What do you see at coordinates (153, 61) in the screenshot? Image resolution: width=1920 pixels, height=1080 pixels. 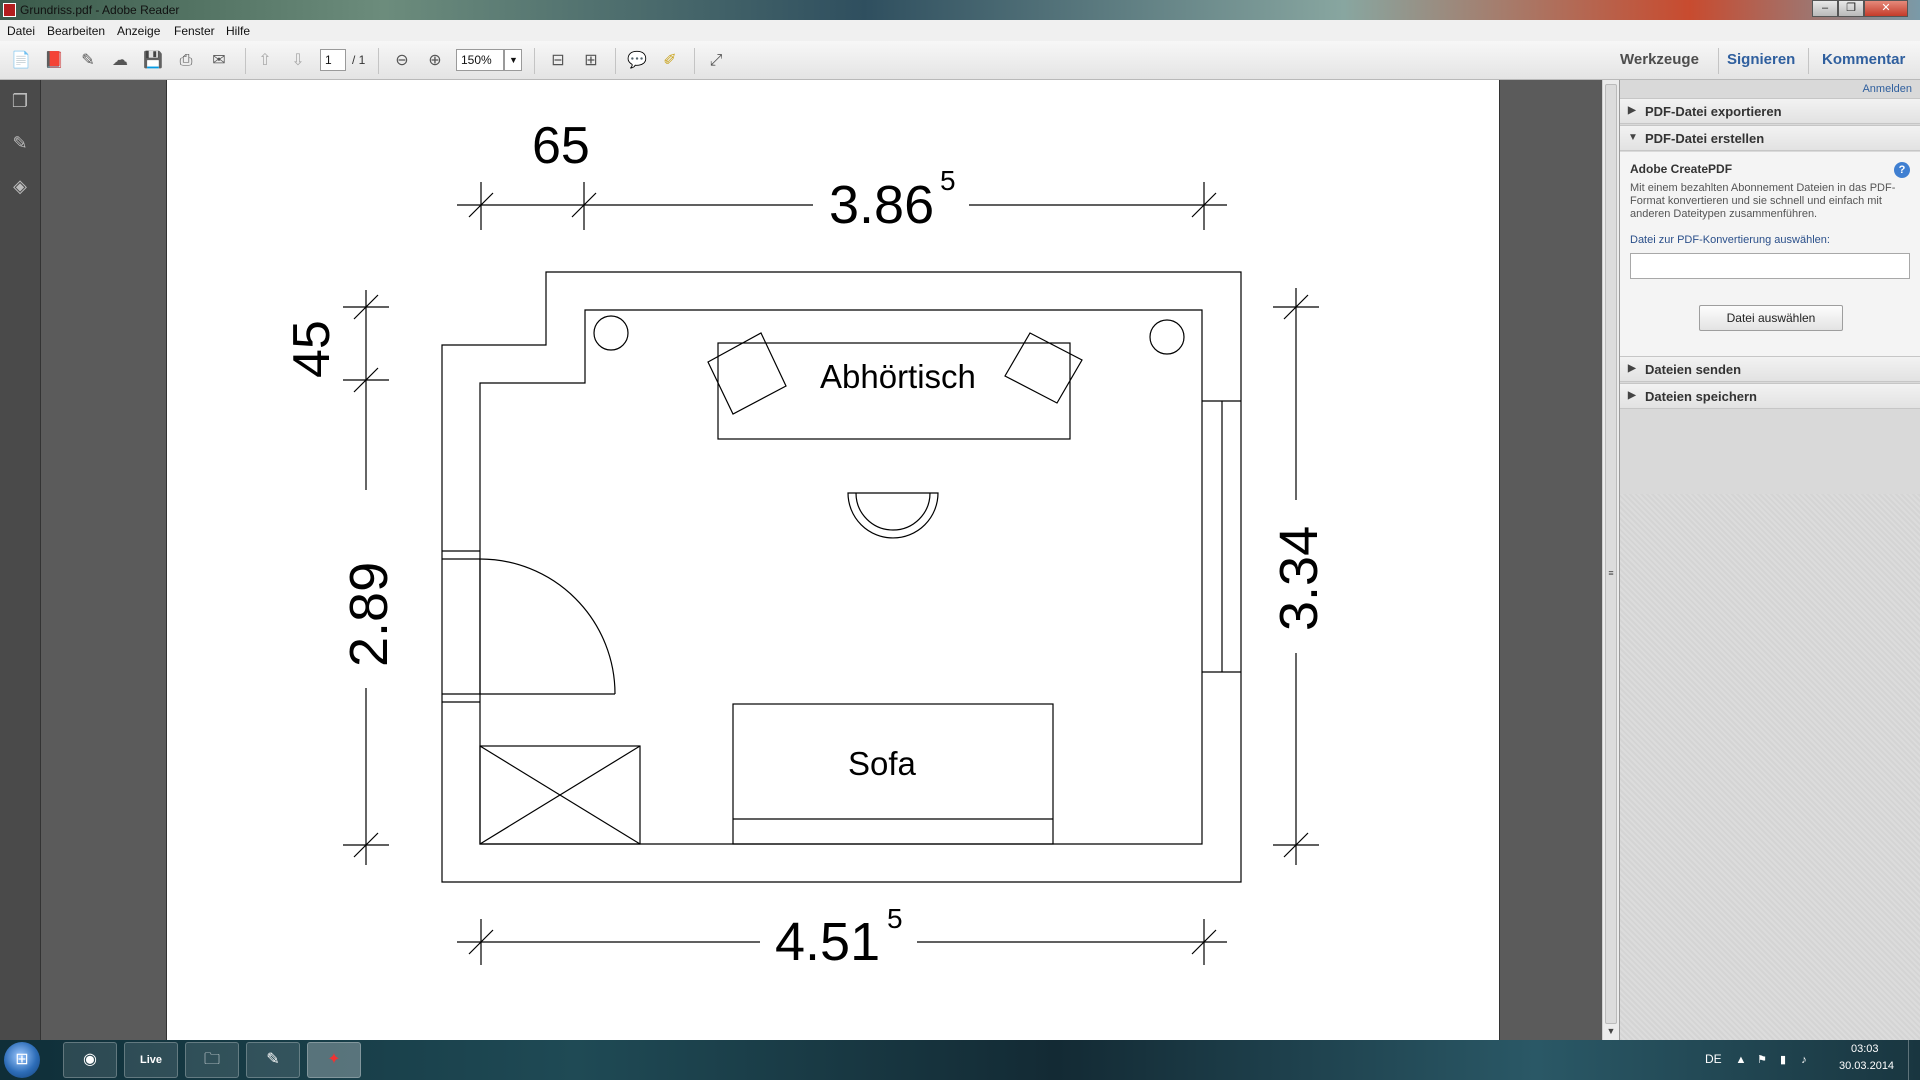 I see `save-icon: 💾` at bounding box center [153, 61].